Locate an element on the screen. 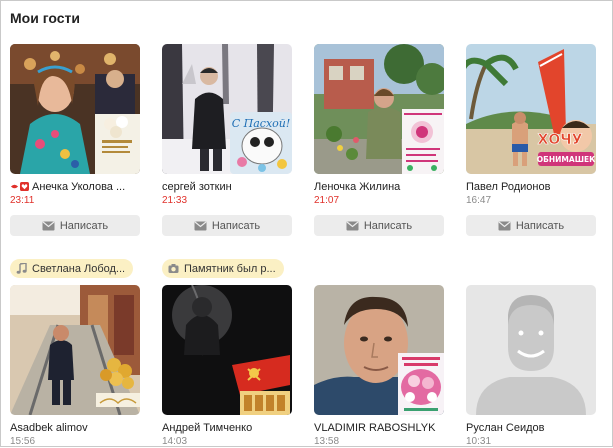 The image size is (613, 448). heart-icon is located at coordinates (24, 186).